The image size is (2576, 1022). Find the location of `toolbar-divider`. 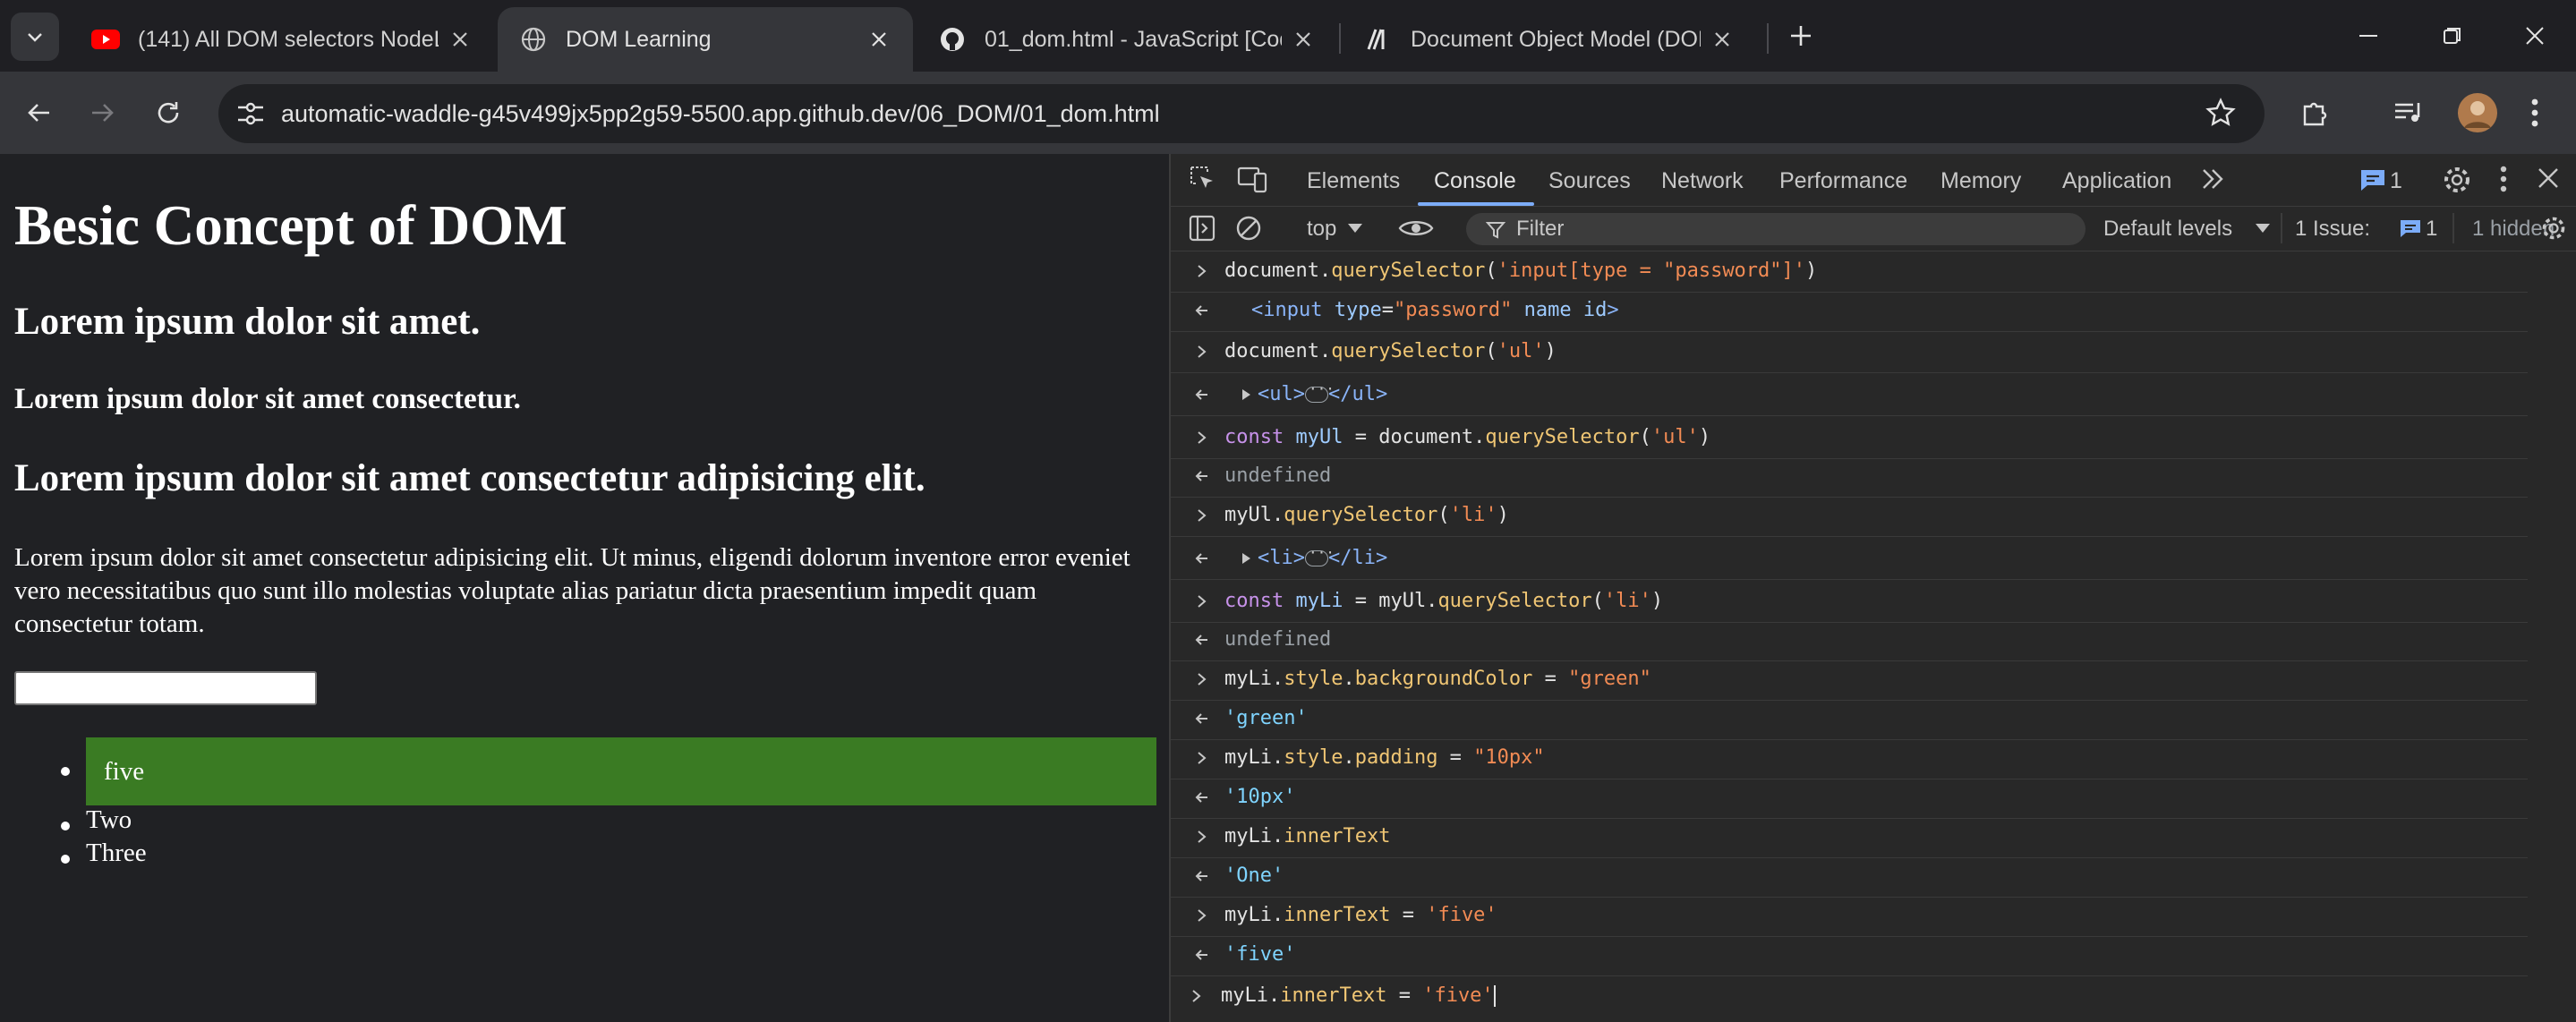

toolbar-divider is located at coordinates (2453, 228).